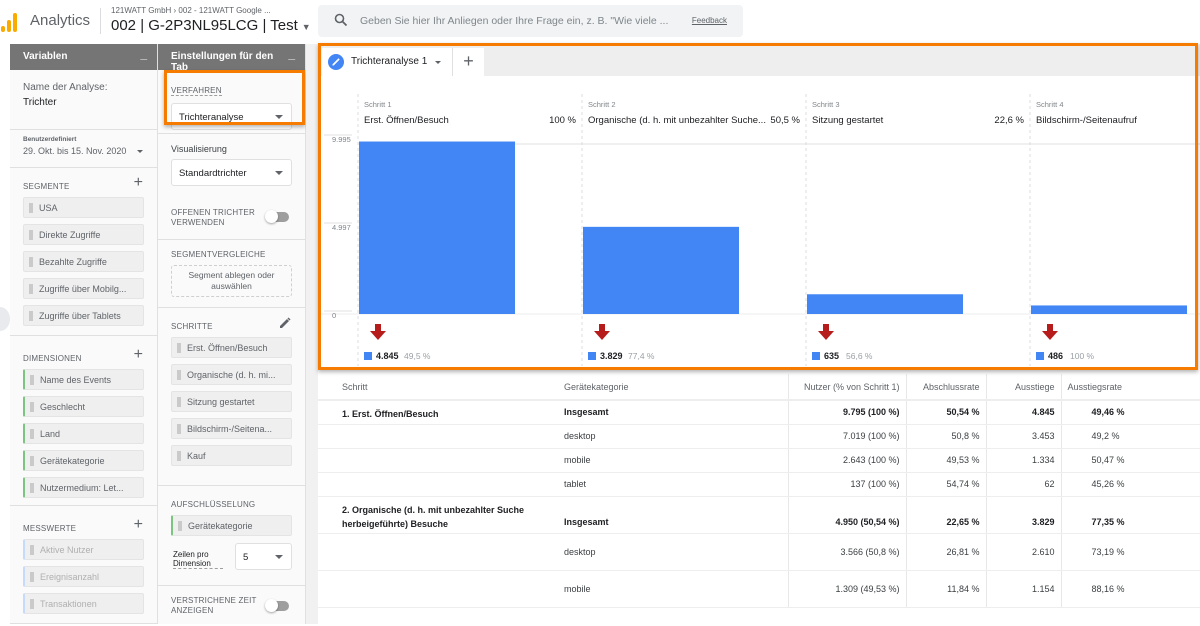 This screenshot has height=626, width=1200. Describe the element at coordinates (83, 315) in the screenshot. I see `segment-chip: Zugriffe über Tablets` at that location.